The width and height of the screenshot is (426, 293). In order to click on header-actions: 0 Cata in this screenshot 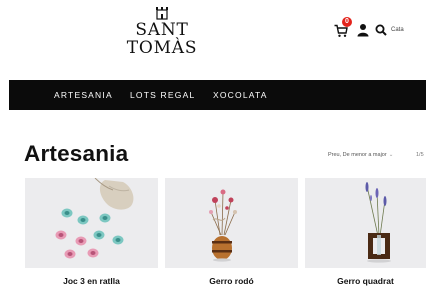, I will do `click(369, 28)`.